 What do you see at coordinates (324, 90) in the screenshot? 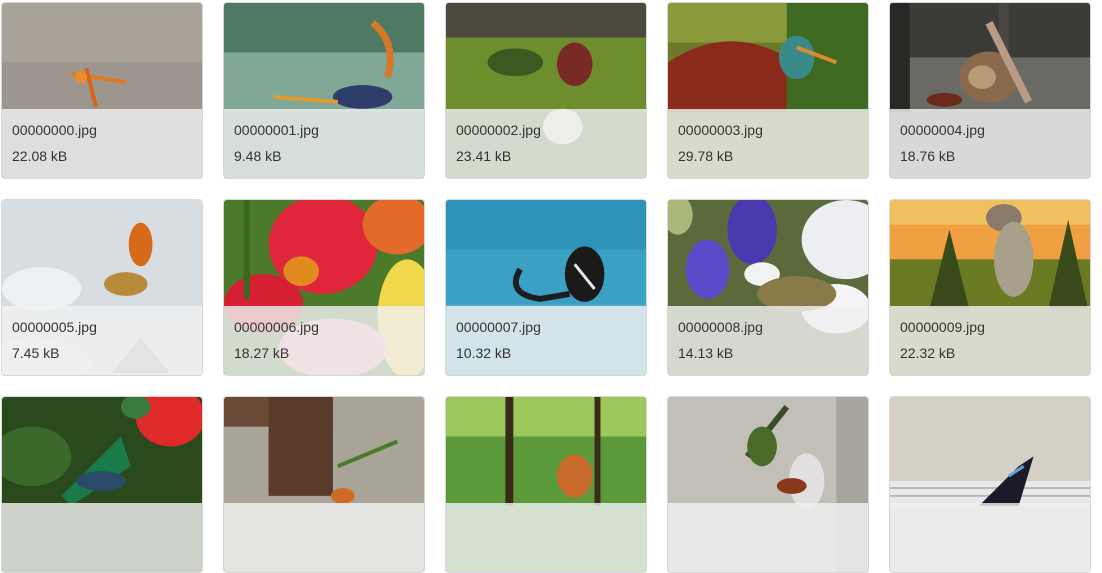
I see `gallery-tile: 00000001.jpg 9.48 kB` at bounding box center [324, 90].